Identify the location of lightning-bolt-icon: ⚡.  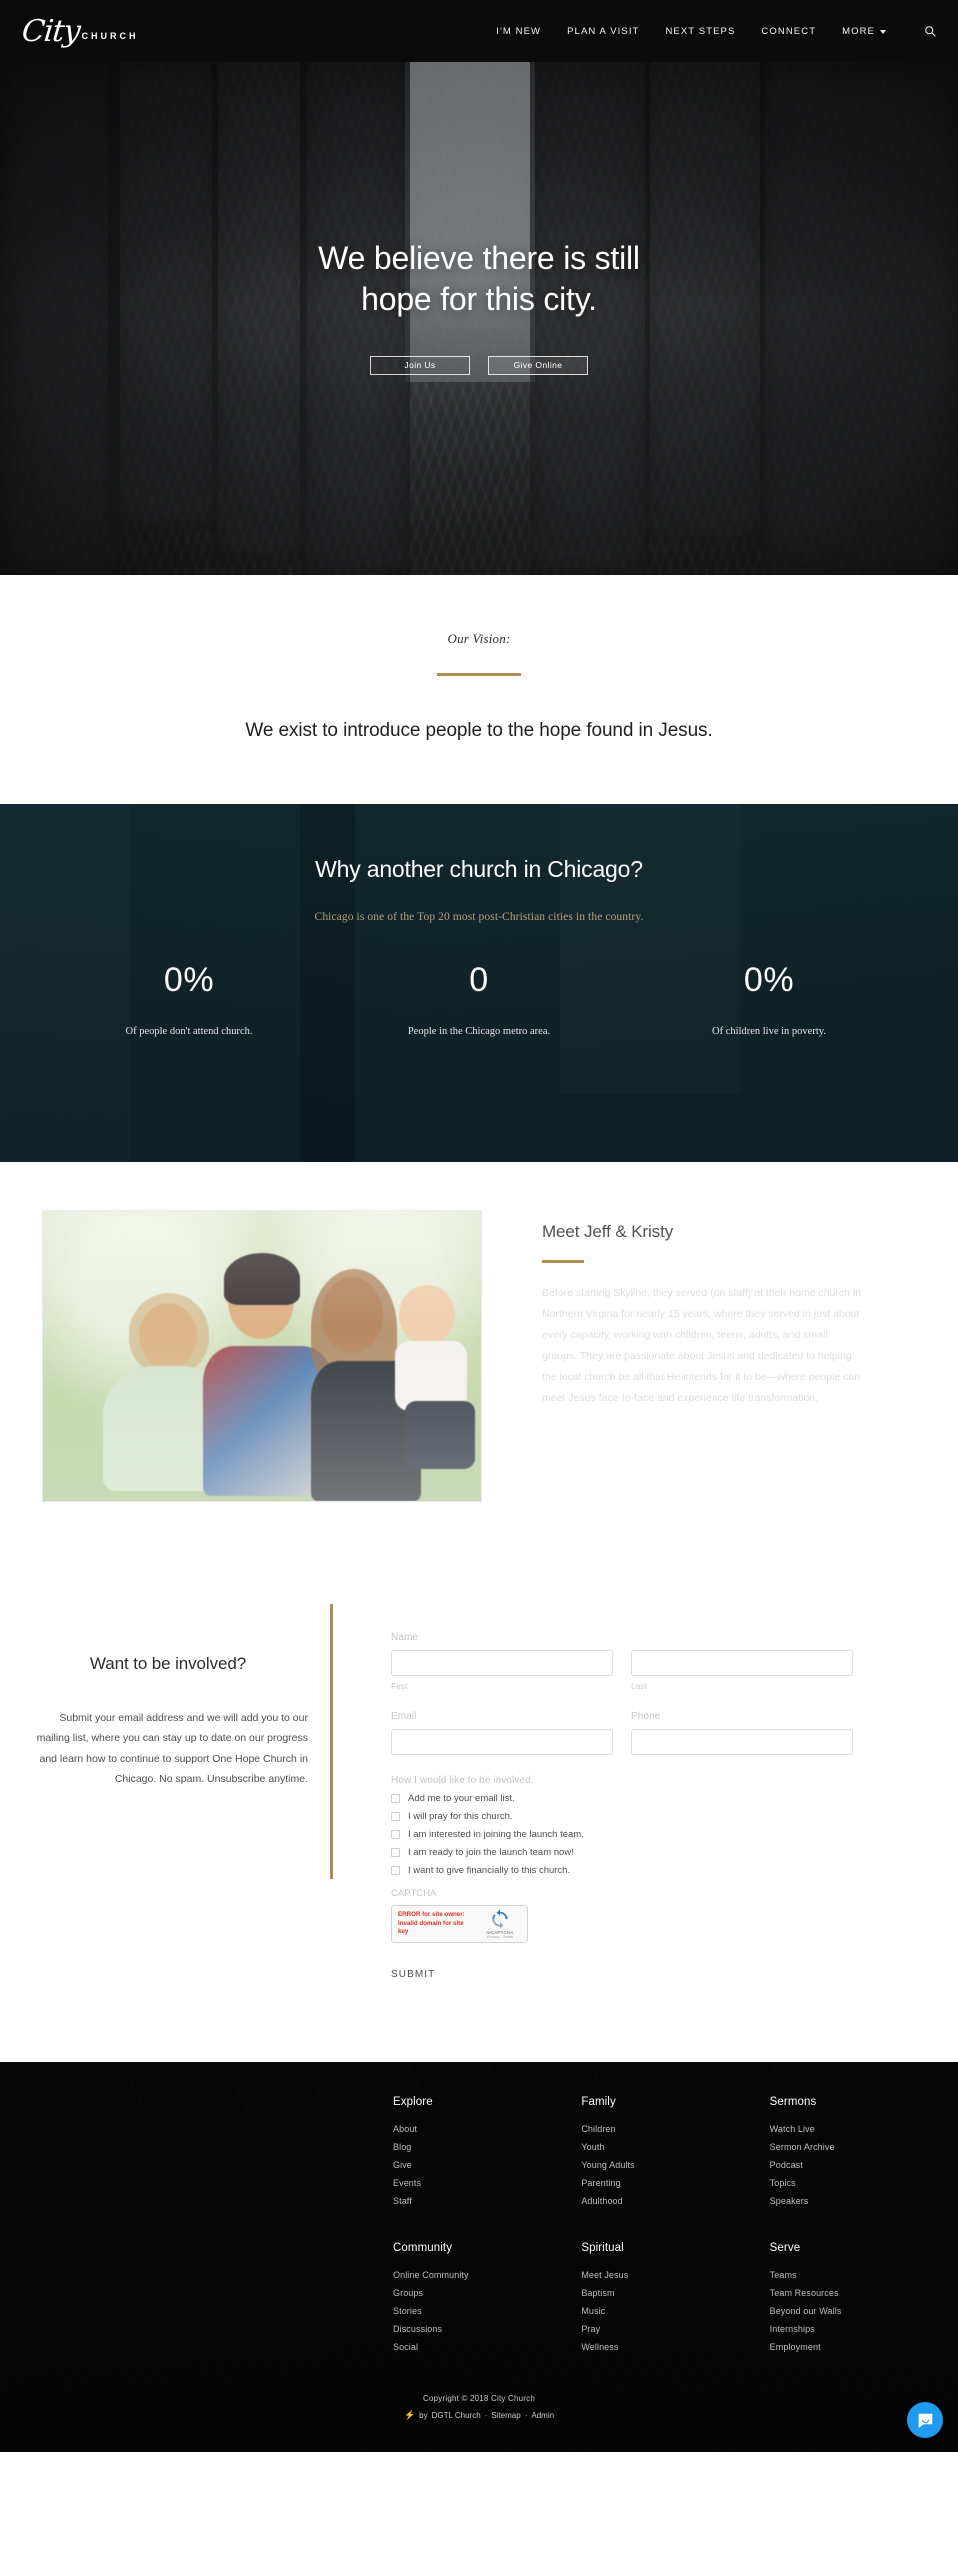
(409, 2415).